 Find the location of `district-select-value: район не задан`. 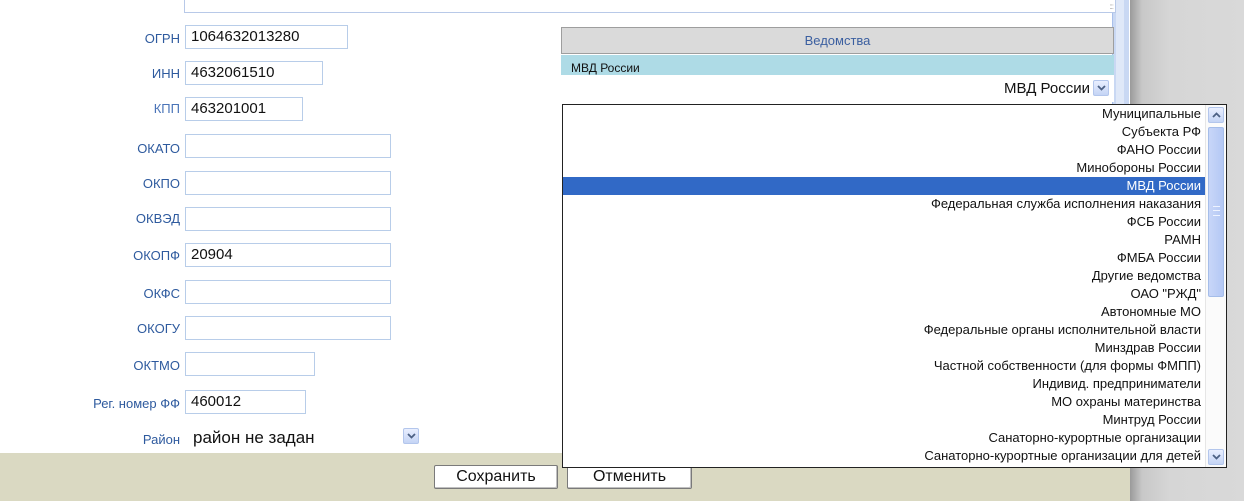

district-select-value: район не задан is located at coordinates (254, 437).